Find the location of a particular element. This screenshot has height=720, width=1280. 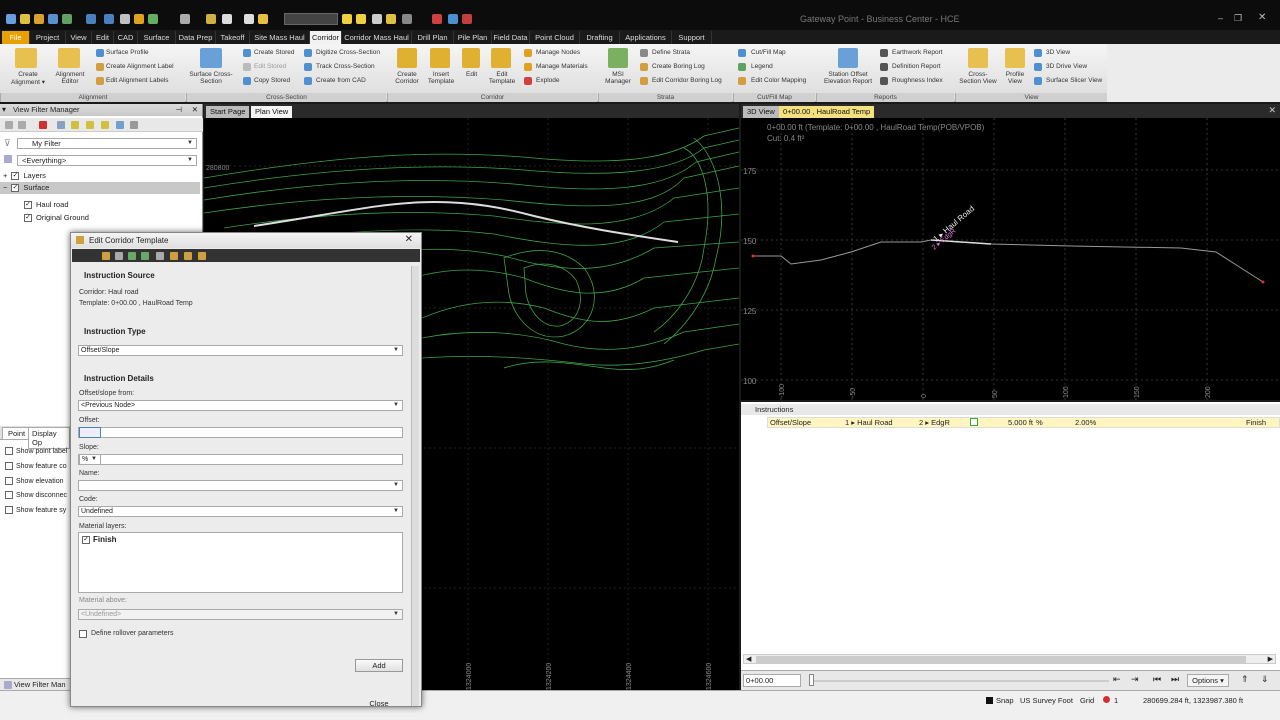

menu-tab-file: File is located at coordinates (16, 37).